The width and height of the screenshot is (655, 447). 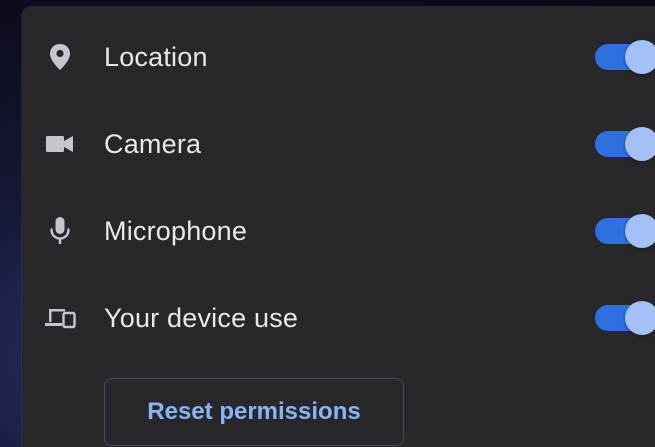 I want to click on permission-row-device-use: Your device use, so click(x=338, y=318).